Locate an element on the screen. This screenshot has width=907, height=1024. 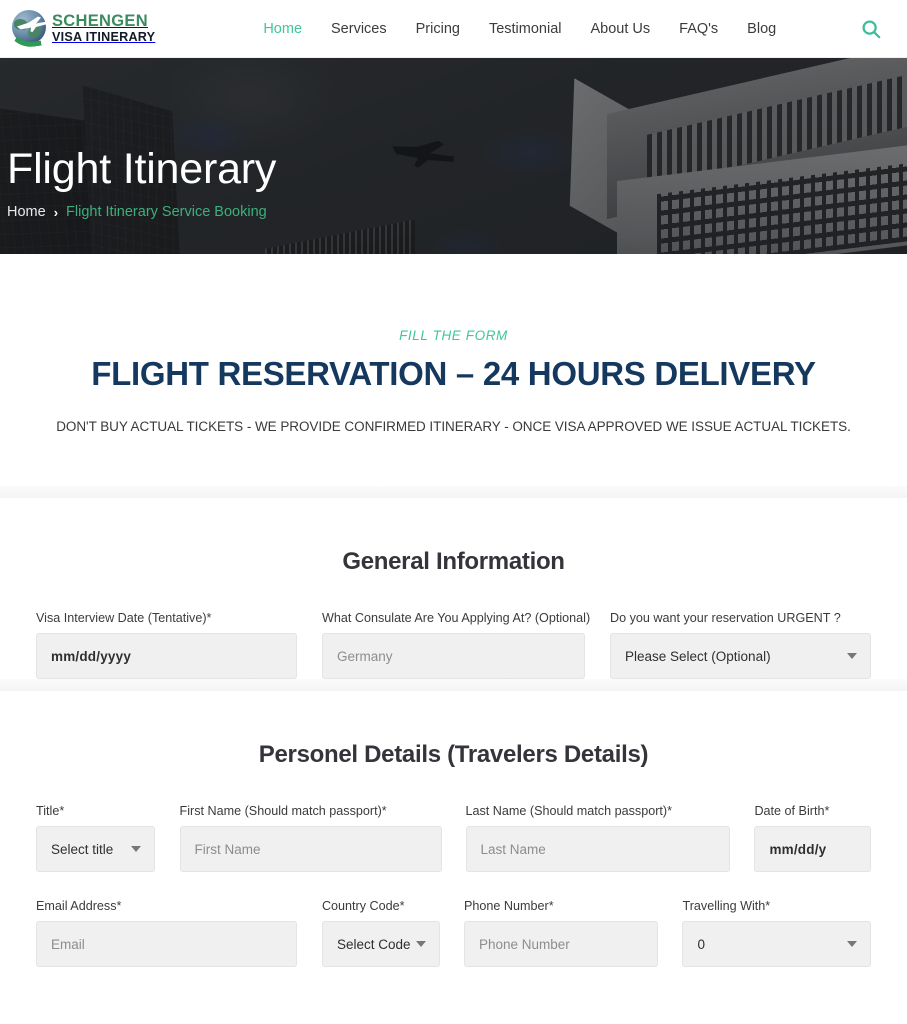
breadcrumb-item-current: Flight Itinerary Service Booking is located at coordinates (166, 212).